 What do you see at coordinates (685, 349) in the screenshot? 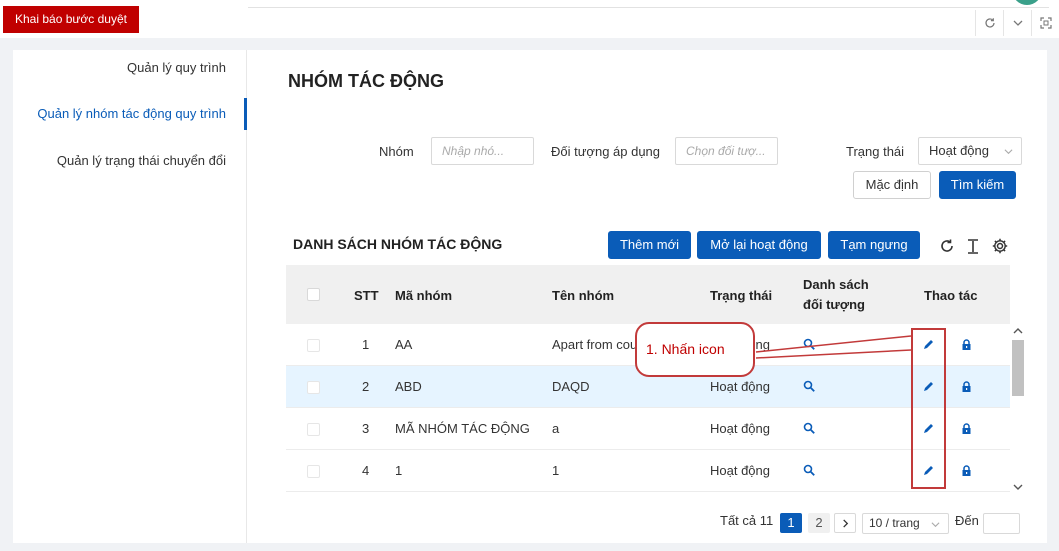
I see `annotation-text: 1. Nhấn icon` at bounding box center [685, 349].